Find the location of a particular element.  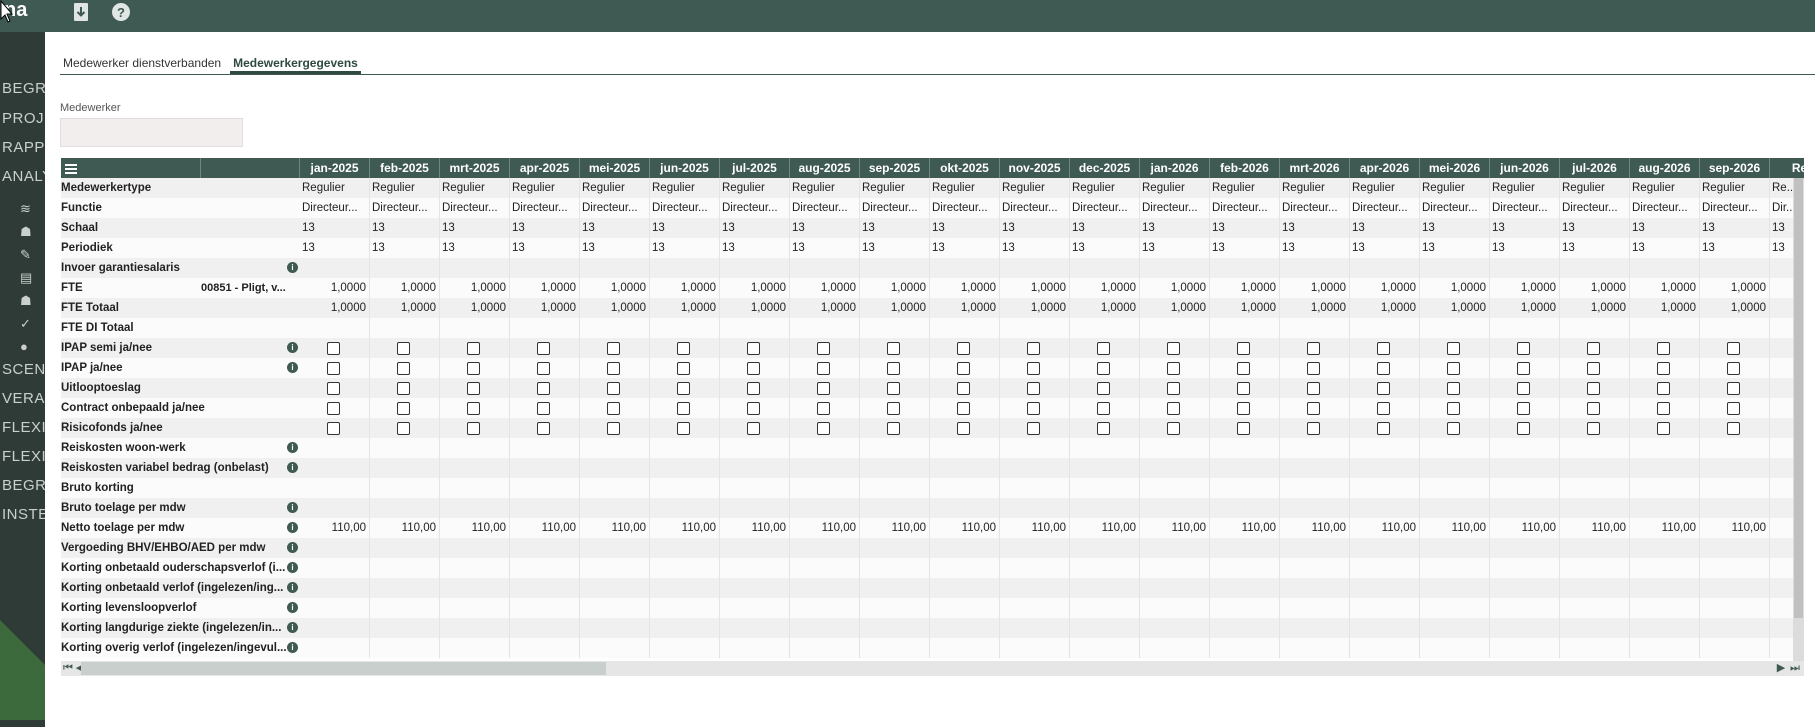

sidebar-item-5: VERAN is located at coordinates (23, 398).